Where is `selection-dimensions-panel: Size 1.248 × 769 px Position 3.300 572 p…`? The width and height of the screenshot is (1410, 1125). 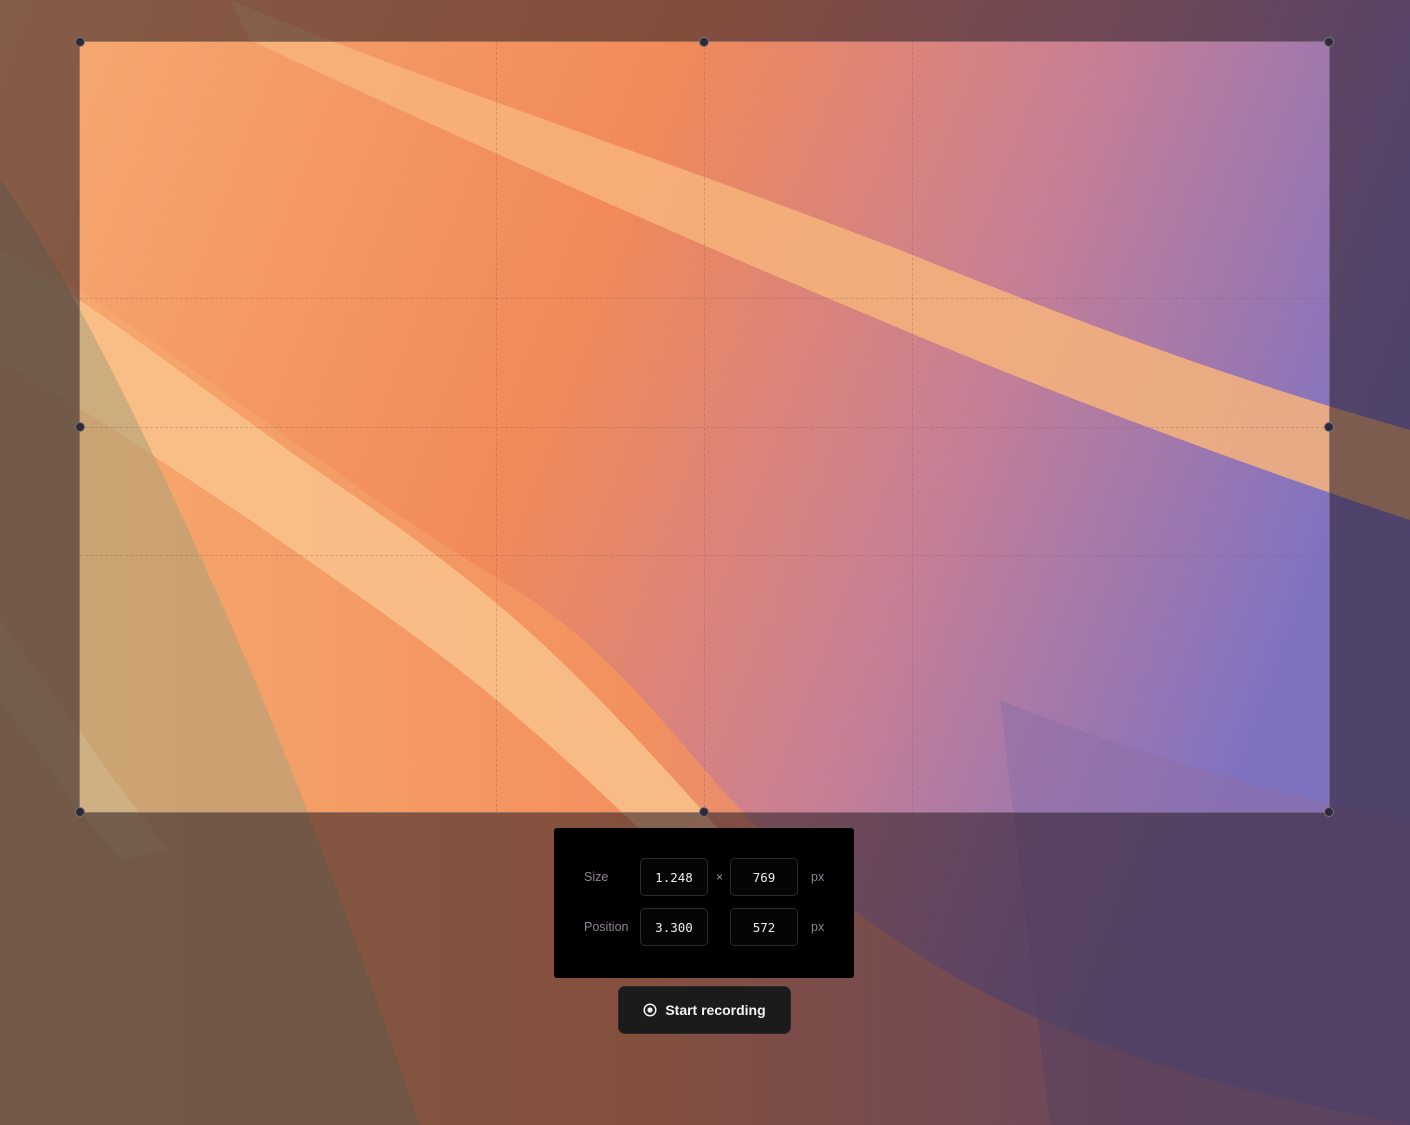
selection-dimensions-panel: Size 1.248 × 769 px Position 3.300 572 p… is located at coordinates (704, 903).